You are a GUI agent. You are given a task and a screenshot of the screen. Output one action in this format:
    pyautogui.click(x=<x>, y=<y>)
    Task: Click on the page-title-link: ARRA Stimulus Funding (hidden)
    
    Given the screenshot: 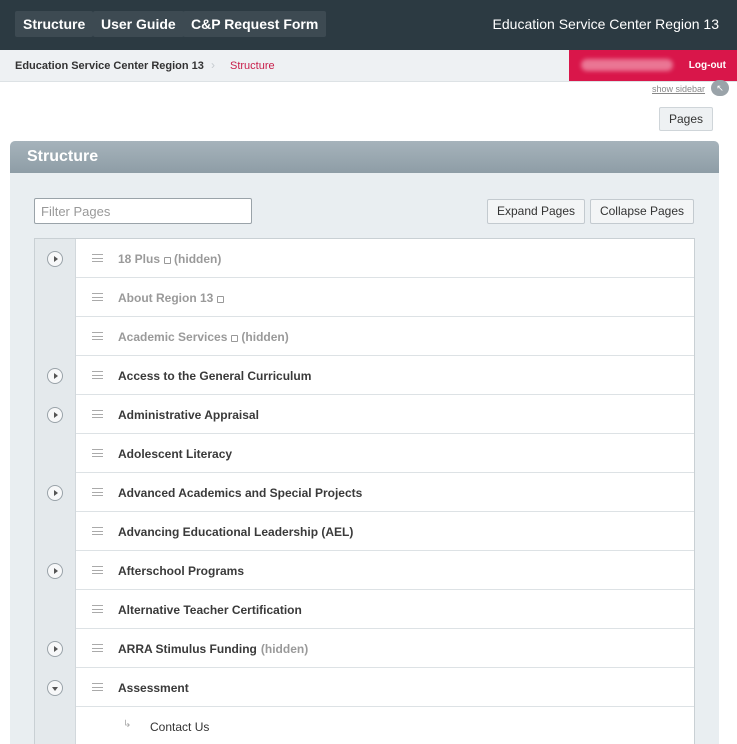 What is the action you would take?
    pyautogui.click(x=213, y=649)
    